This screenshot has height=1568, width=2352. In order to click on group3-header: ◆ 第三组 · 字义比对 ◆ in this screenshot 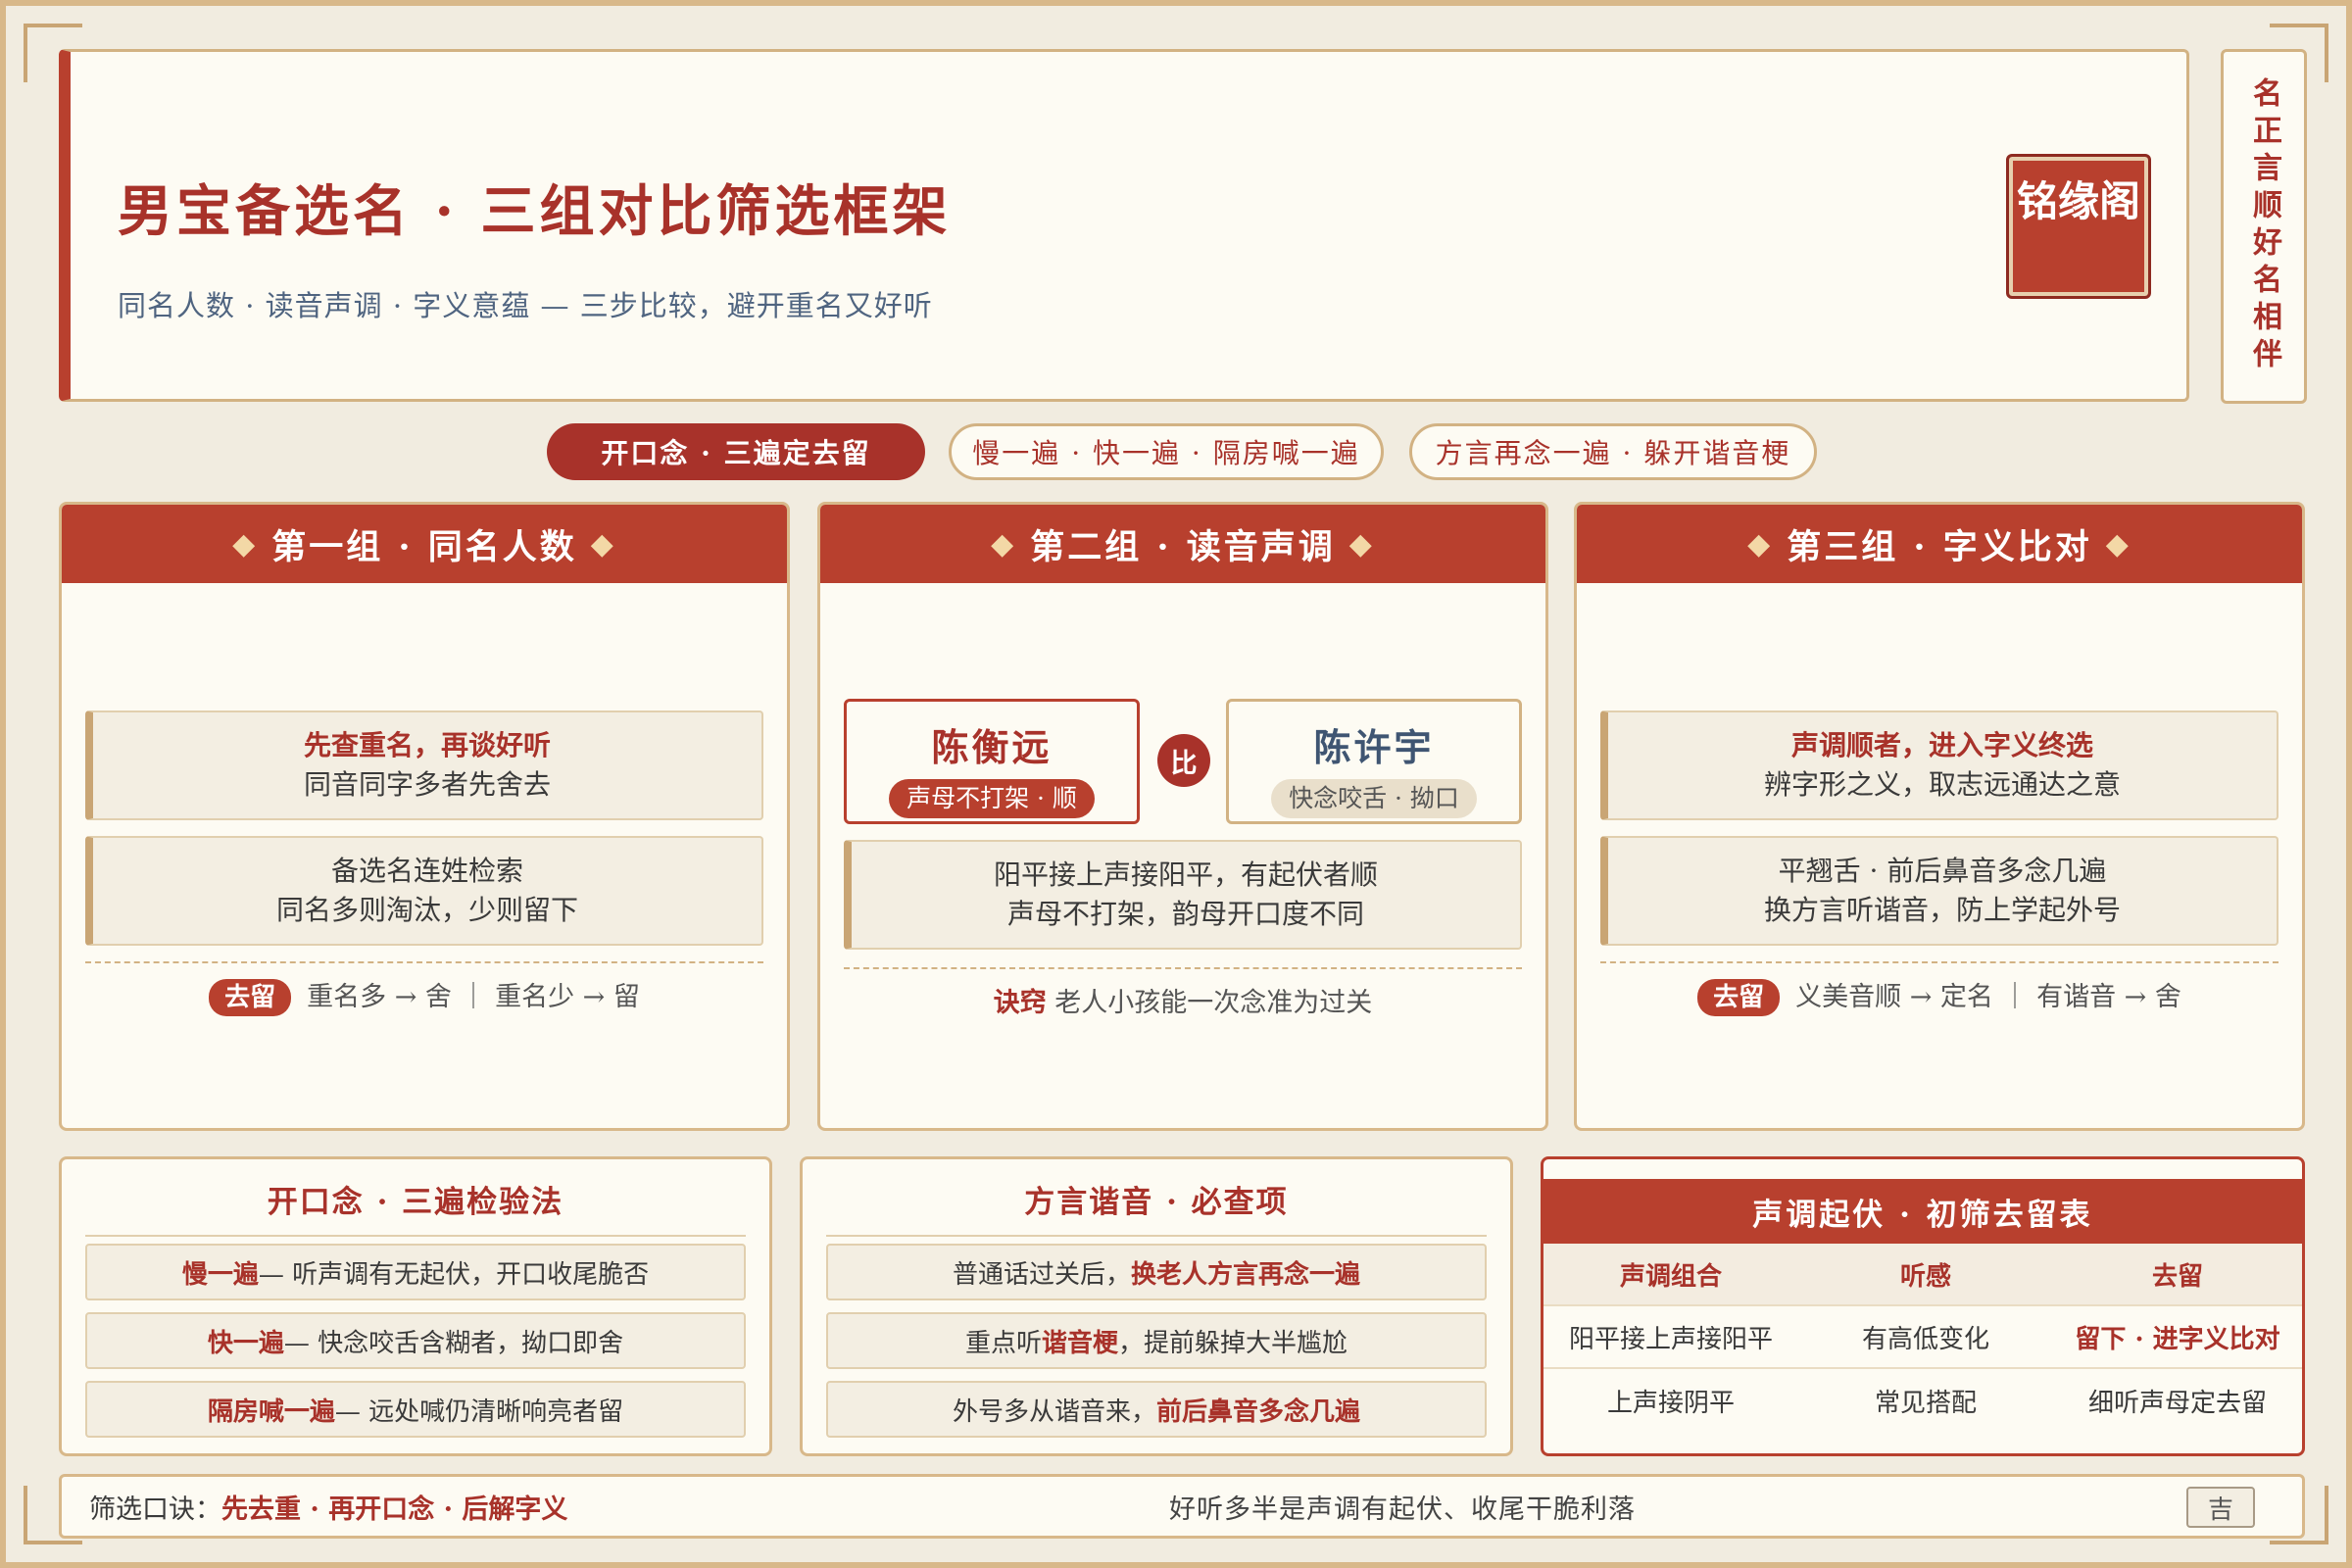, I will do `click(1939, 544)`.